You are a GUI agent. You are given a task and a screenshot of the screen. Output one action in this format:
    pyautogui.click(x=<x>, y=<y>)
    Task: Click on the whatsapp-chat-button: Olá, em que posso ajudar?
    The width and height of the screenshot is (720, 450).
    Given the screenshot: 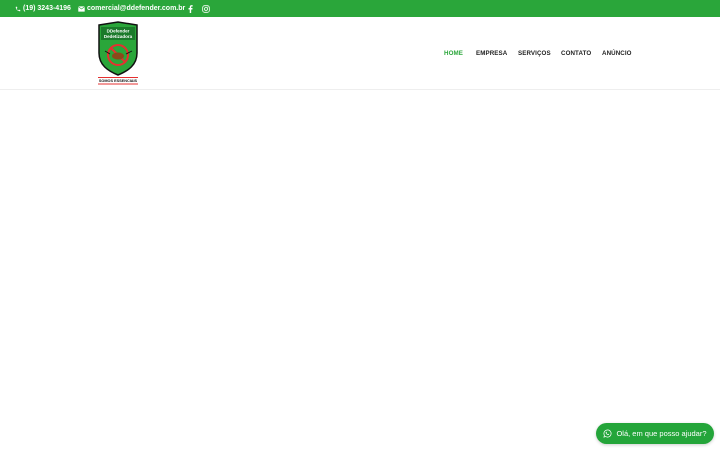 What is the action you would take?
    pyautogui.click(x=655, y=433)
    